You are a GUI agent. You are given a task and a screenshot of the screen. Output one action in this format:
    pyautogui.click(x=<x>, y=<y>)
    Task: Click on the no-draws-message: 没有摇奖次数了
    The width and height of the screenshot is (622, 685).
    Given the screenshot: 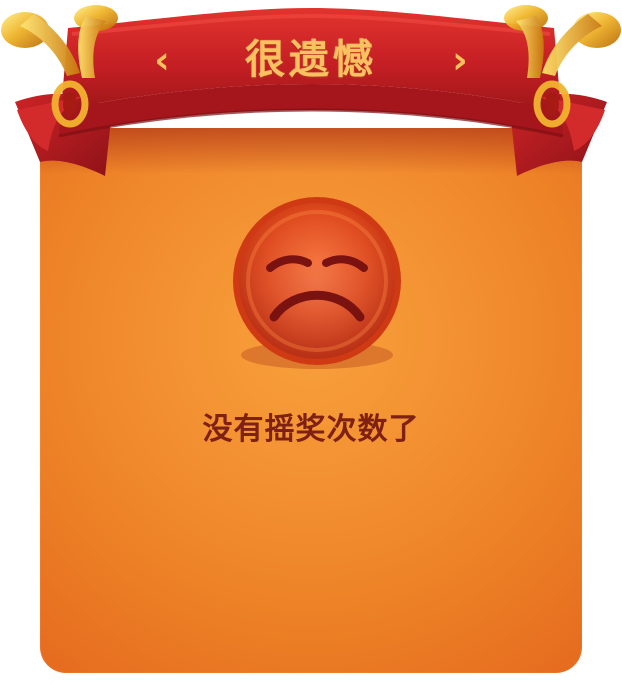 What is the action you would take?
    pyautogui.click(x=311, y=429)
    